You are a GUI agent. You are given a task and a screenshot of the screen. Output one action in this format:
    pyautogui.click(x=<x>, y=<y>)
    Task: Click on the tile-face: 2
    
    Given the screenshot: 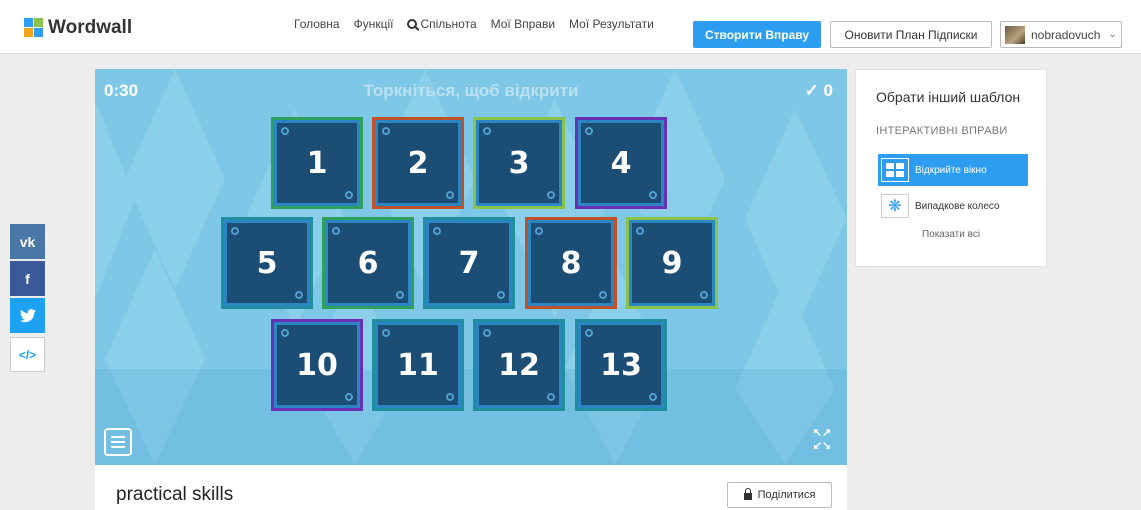 What is the action you would take?
    pyautogui.click(x=418, y=163)
    